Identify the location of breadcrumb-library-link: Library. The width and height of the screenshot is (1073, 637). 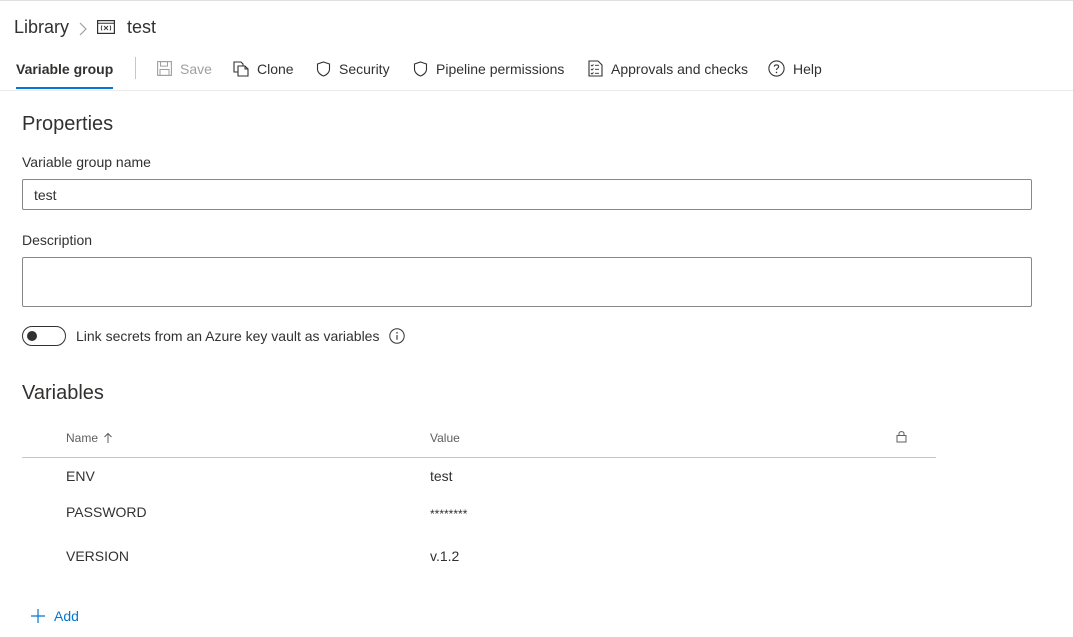
(41, 27).